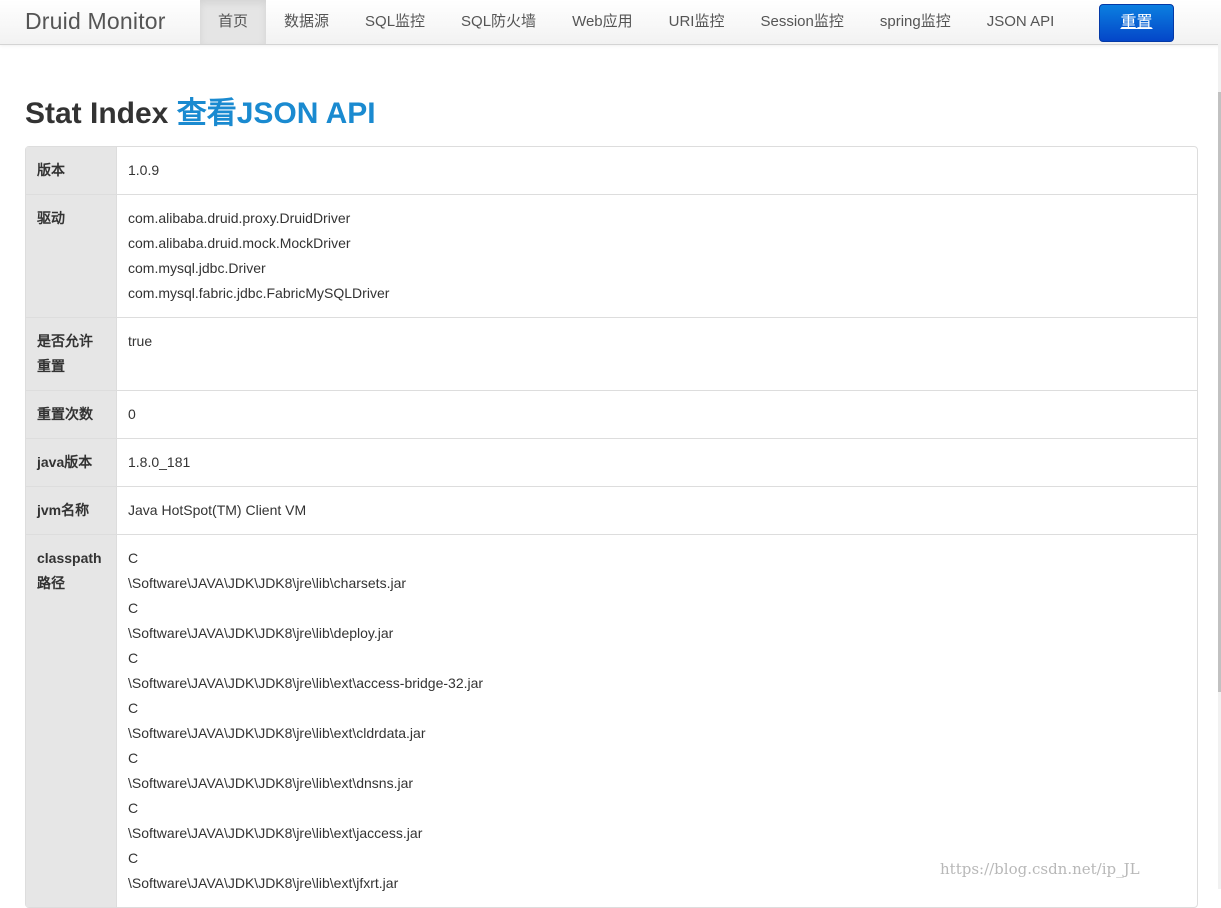 This screenshot has width=1221, height=908. What do you see at coordinates (1021, 22) in the screenshot?
I see `nav-item-json-api: JSON API` at bounding box center [1021, 22].